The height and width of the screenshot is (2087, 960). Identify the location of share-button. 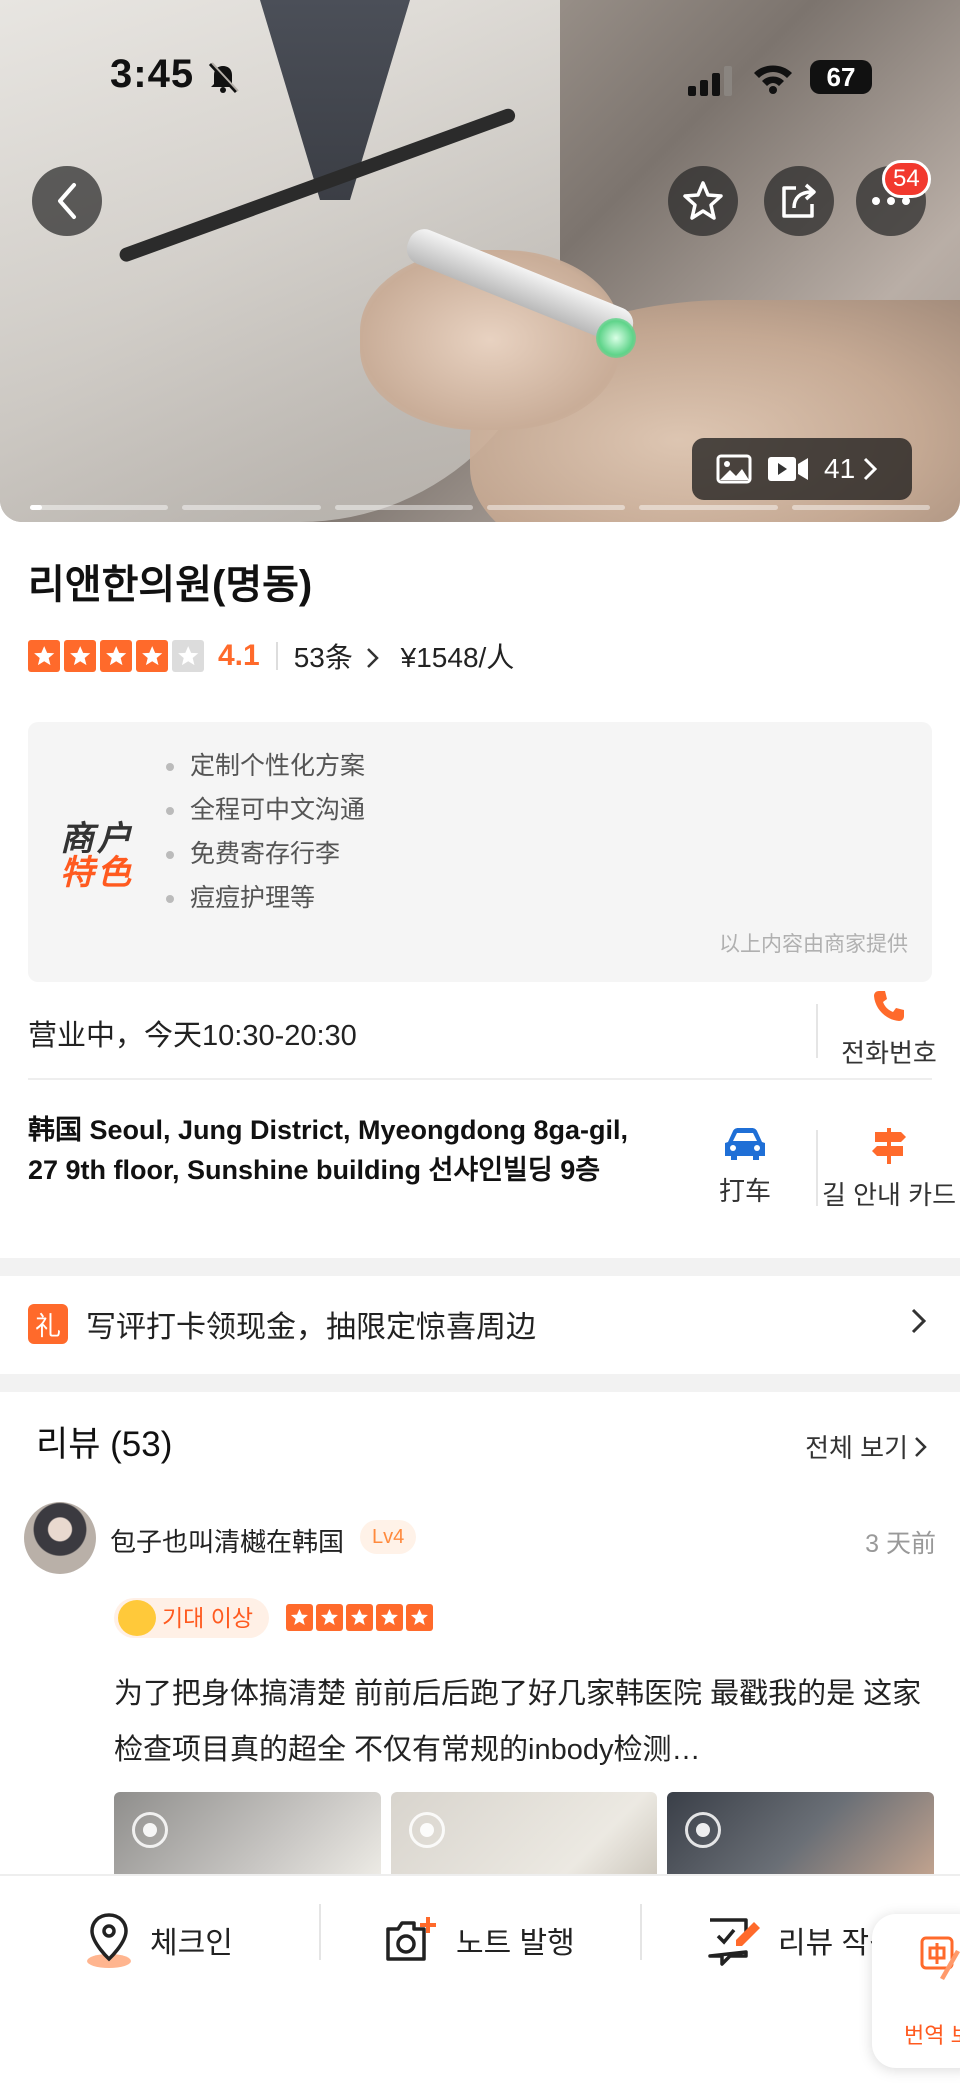
(799, 201).